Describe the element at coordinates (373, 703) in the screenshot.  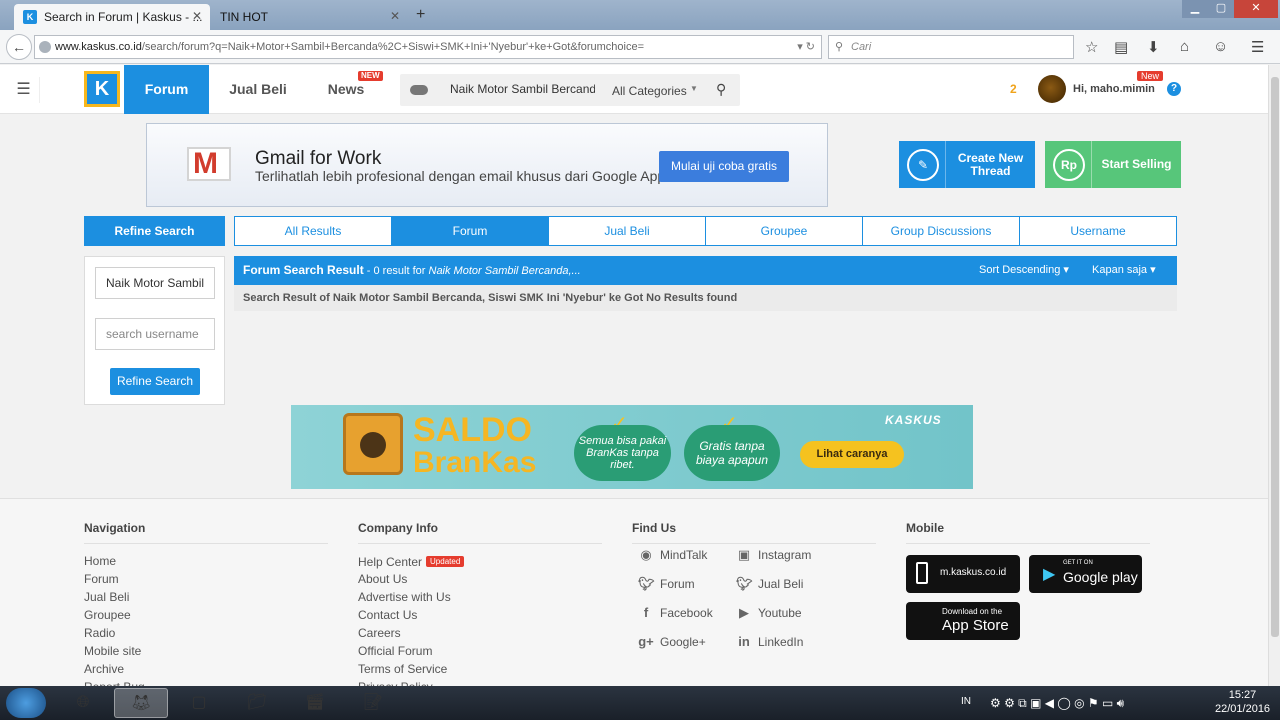
I see `notepad-icon: 📝︎` at that location.